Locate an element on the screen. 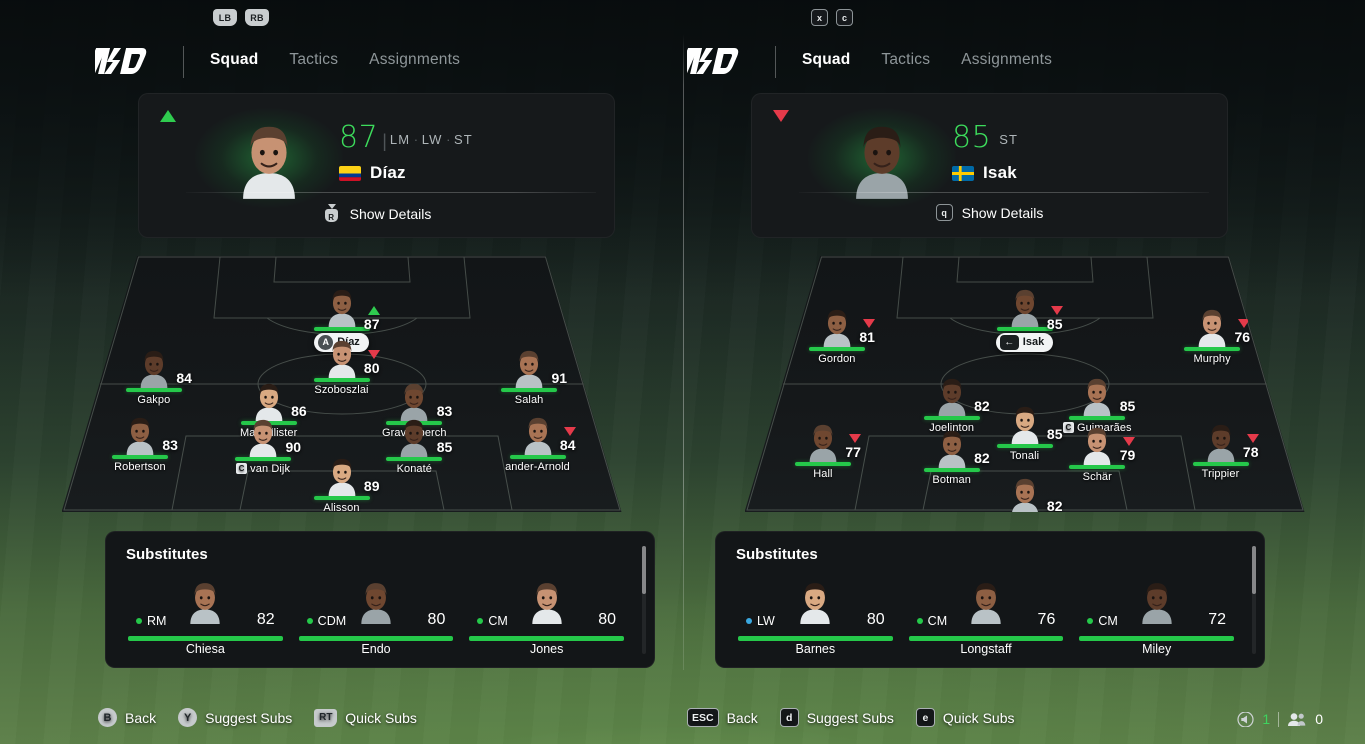 The image size is (1365, 744). key-e: e is located at coordinates (925, 717).